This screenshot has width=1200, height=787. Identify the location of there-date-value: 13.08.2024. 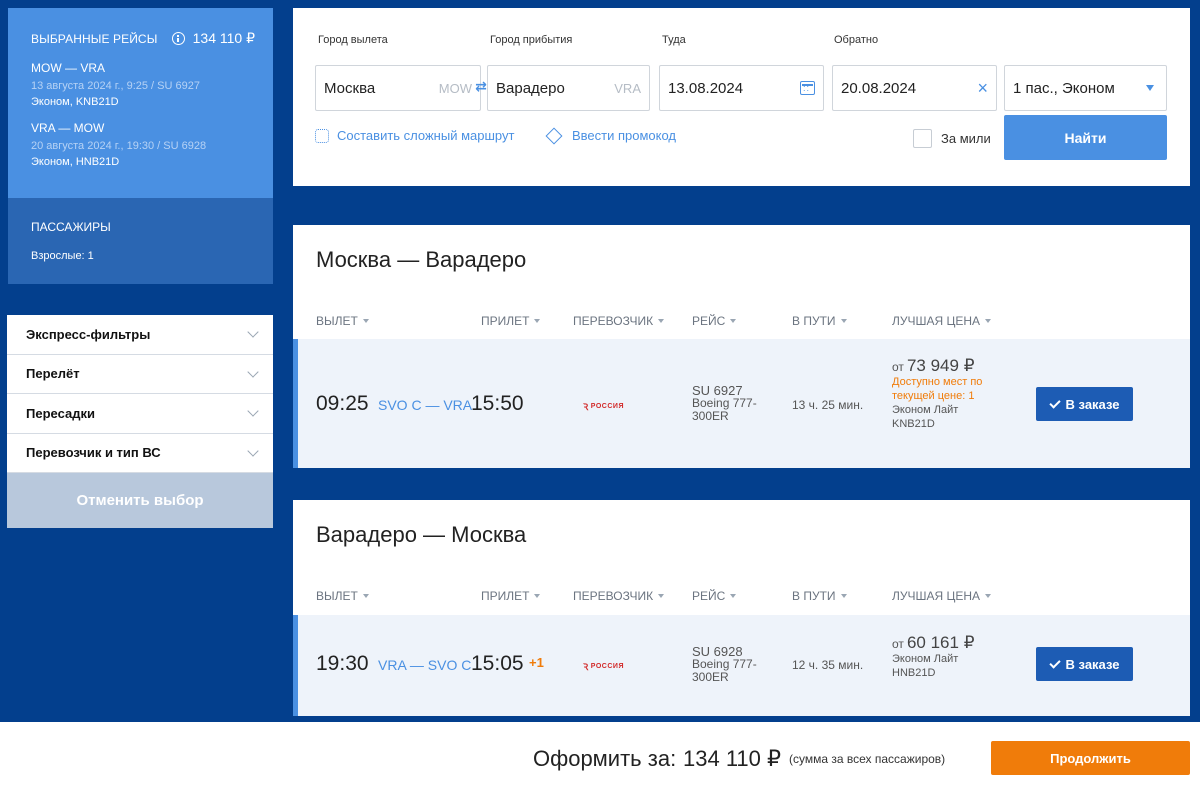
(706, 88).